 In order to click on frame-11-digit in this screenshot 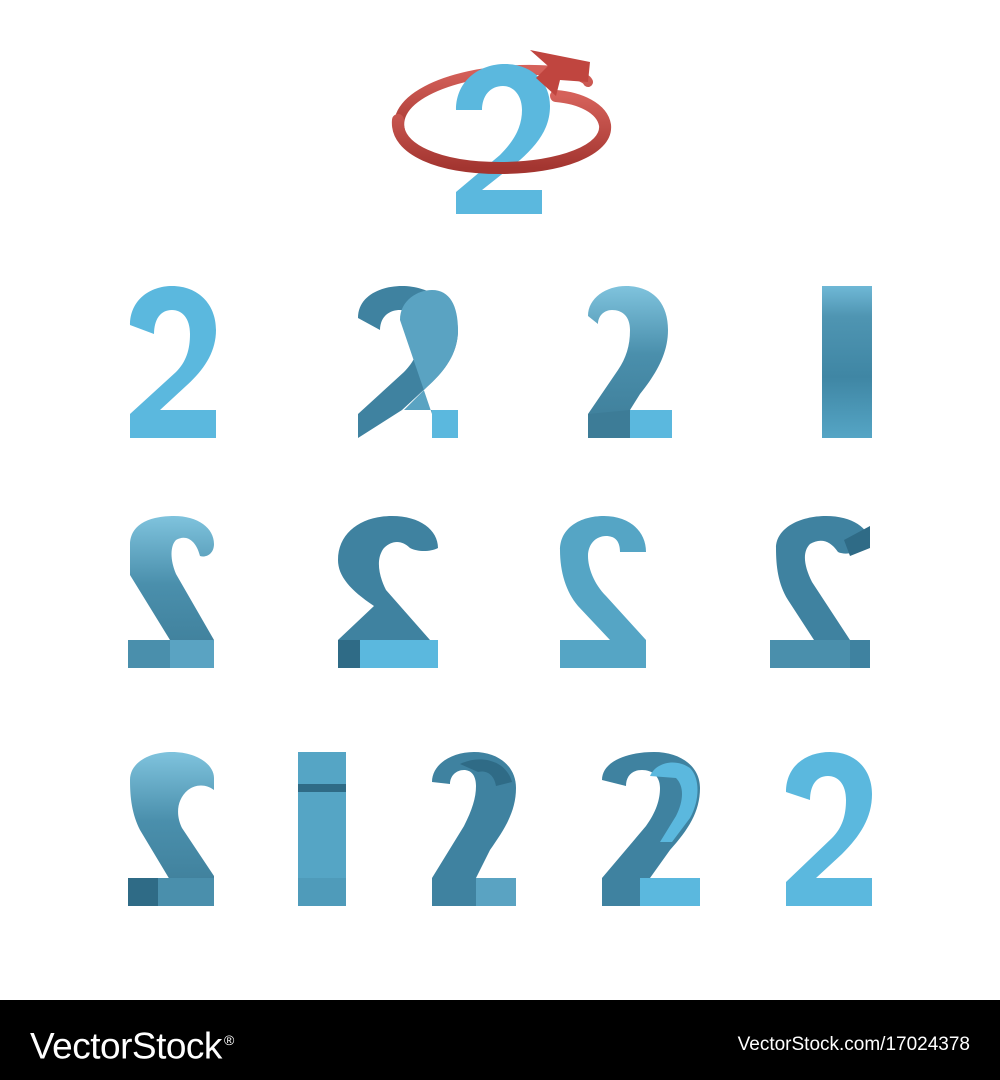, I will do `click(474, 829)`.